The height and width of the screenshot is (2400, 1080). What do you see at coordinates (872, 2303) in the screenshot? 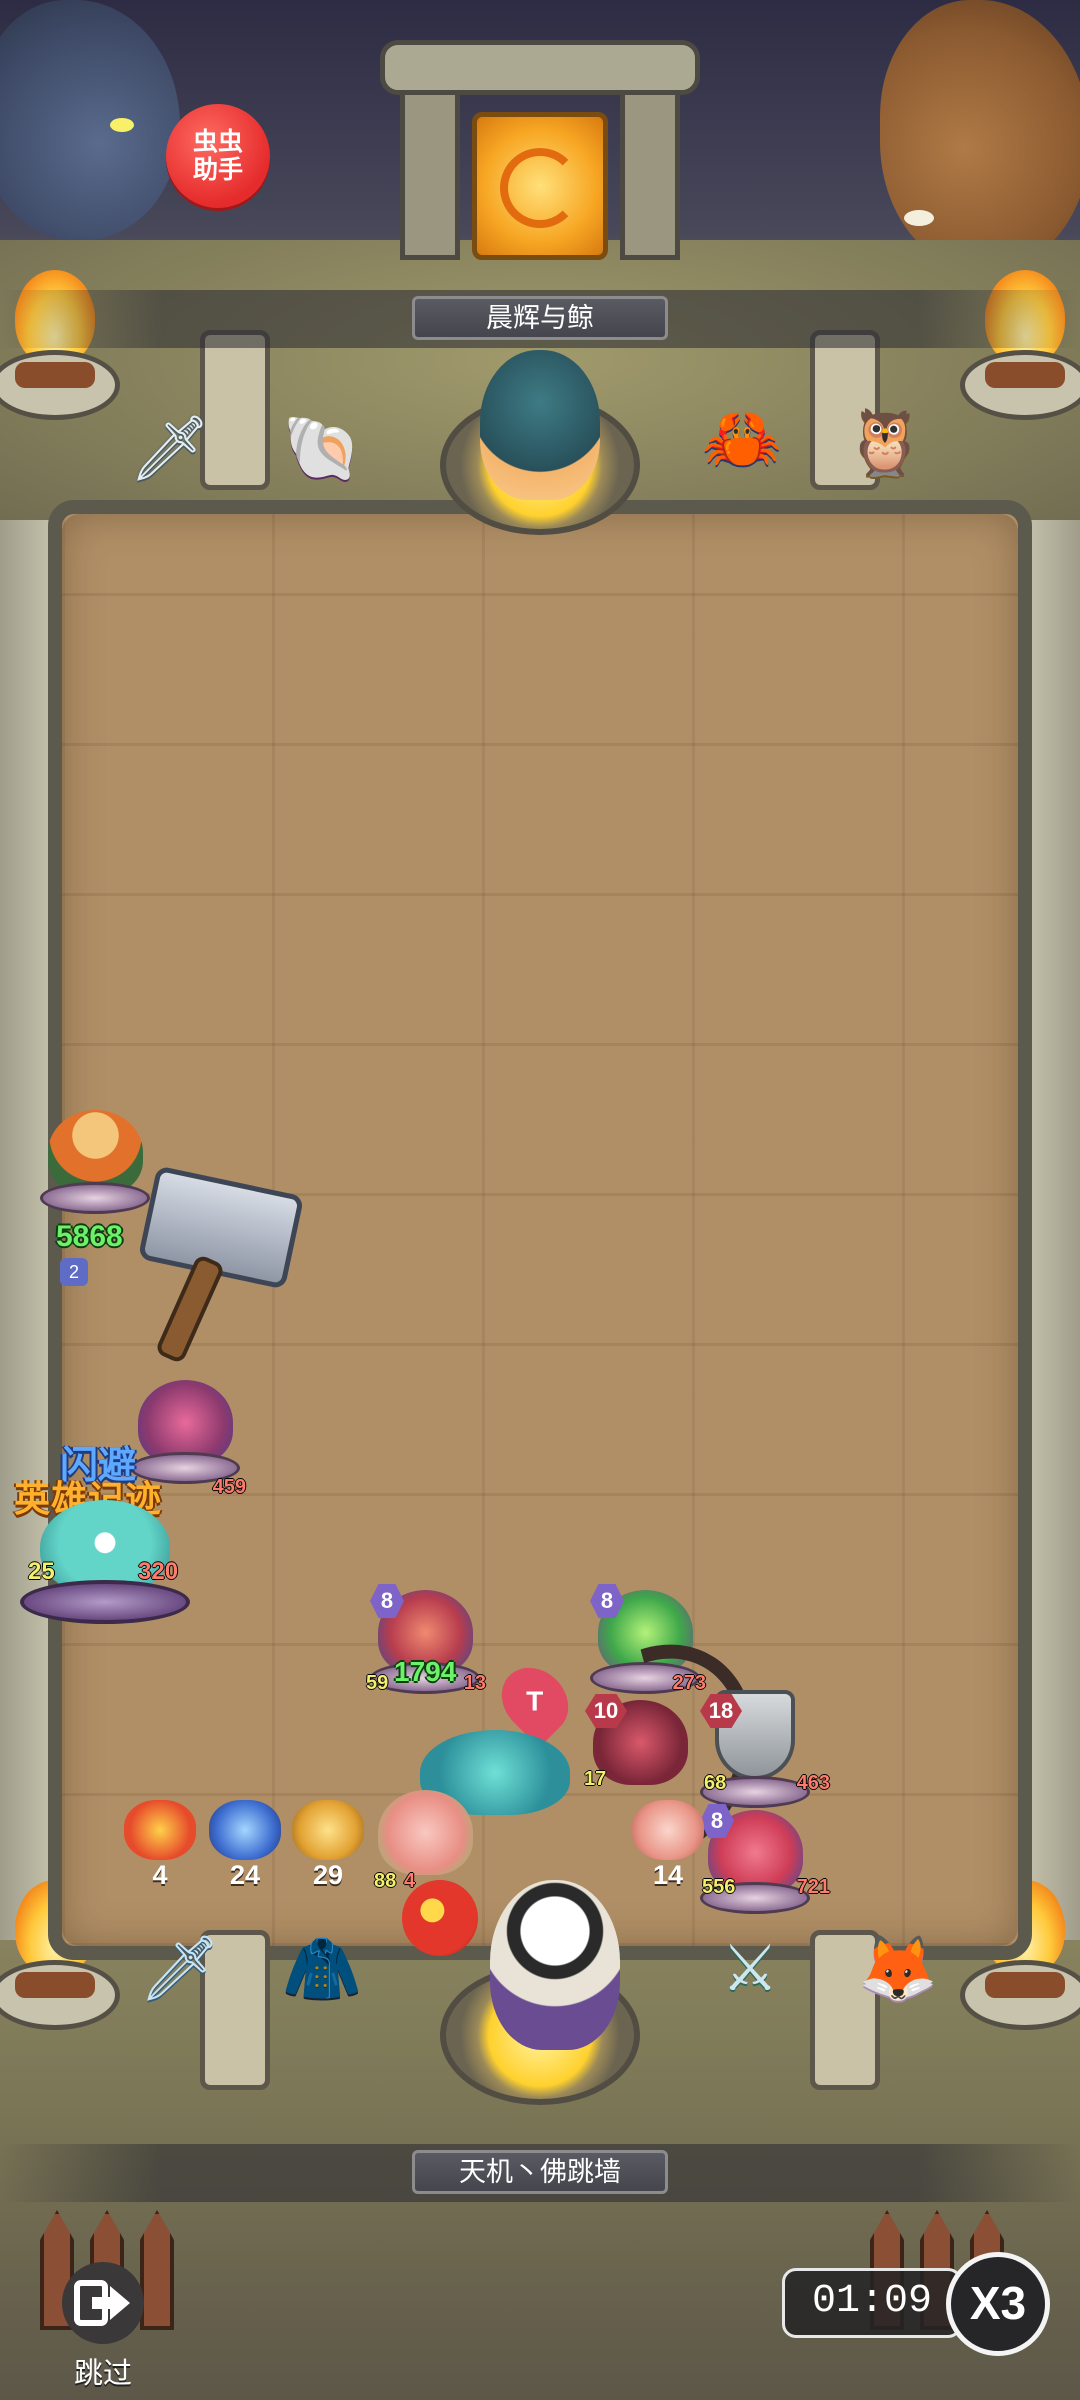
I see `battle-timer: 01:09` at bounding box center [872, 2303].